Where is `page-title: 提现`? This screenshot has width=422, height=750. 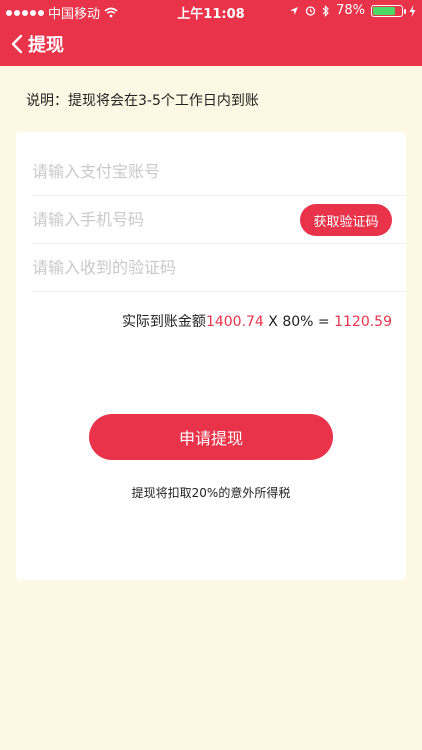
page-title: 提现 is located at coordinates (46, 45).